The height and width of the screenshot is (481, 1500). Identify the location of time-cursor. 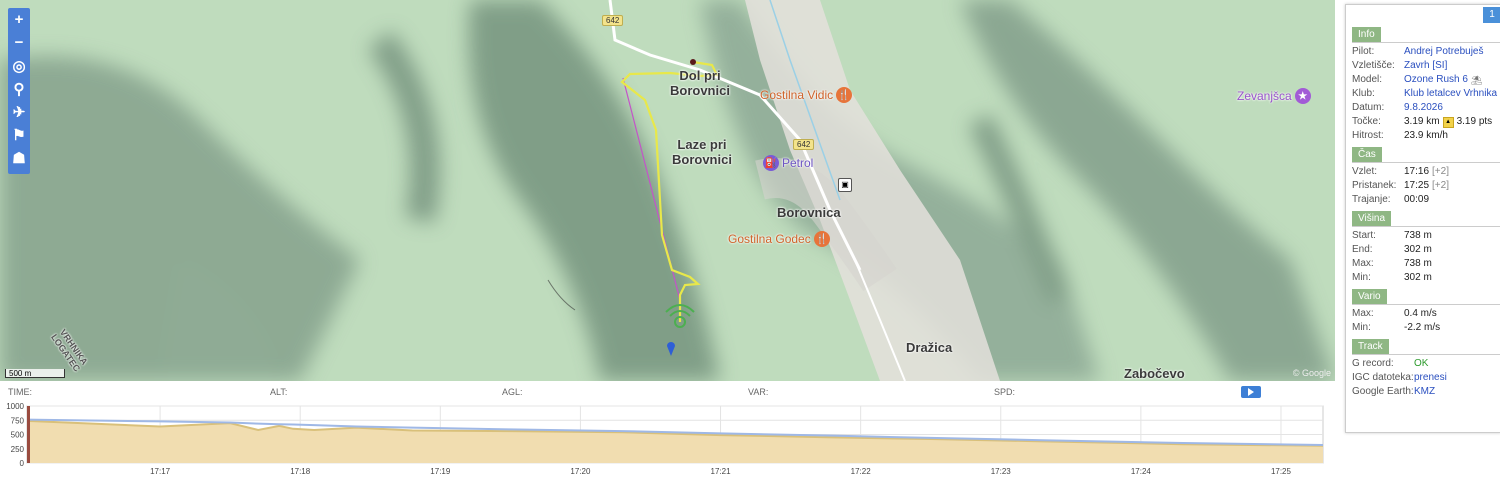
(28, 434).